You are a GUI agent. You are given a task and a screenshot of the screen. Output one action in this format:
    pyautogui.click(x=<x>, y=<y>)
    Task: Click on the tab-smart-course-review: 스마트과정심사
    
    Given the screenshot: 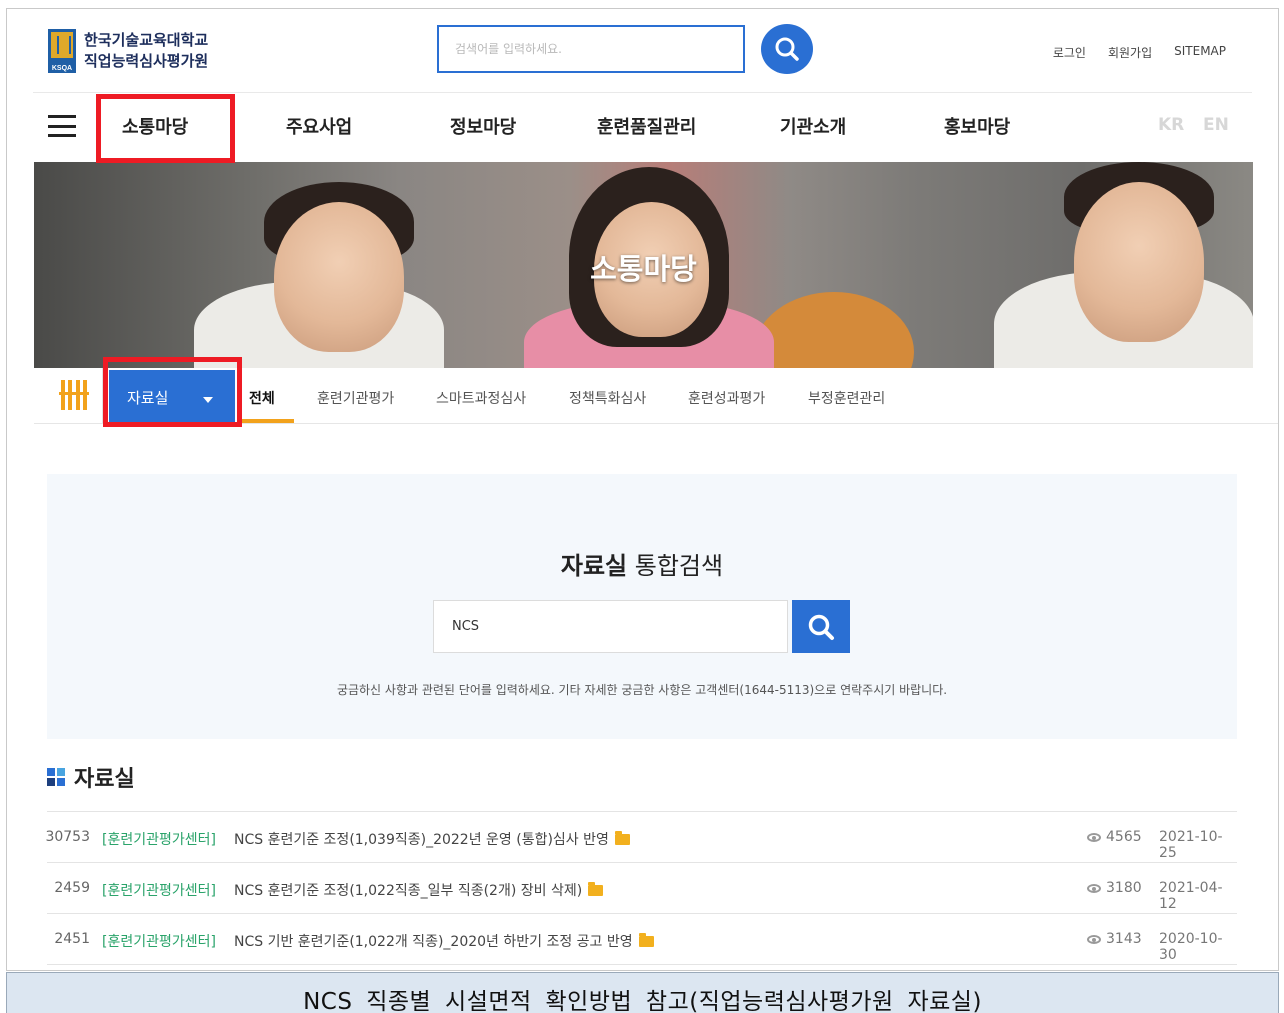 What is the action you would take?
    pyautogui.click(x=481, y=398)
    